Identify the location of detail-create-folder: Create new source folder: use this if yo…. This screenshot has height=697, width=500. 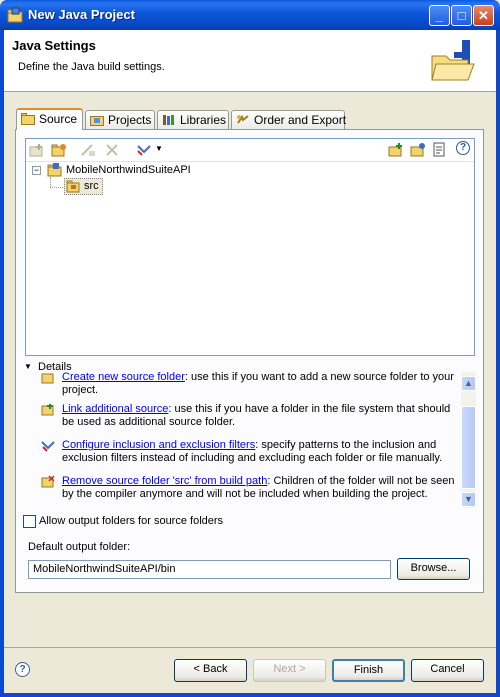
(252, 384).